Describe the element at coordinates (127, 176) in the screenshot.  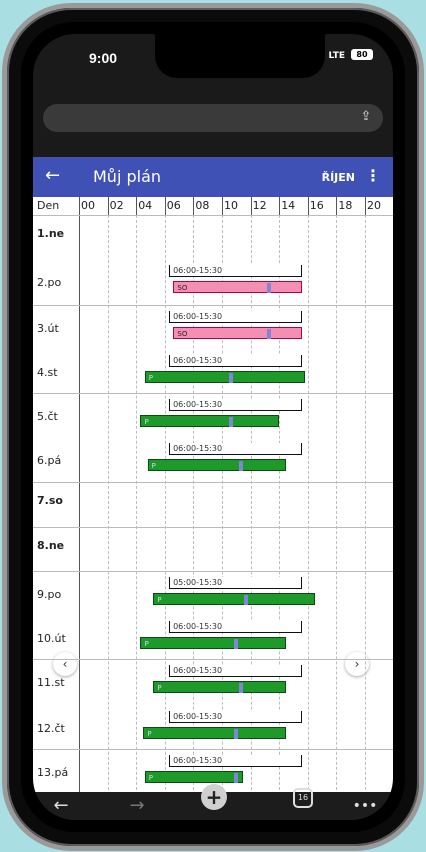
I see `page-title: Můj plán` at that location.